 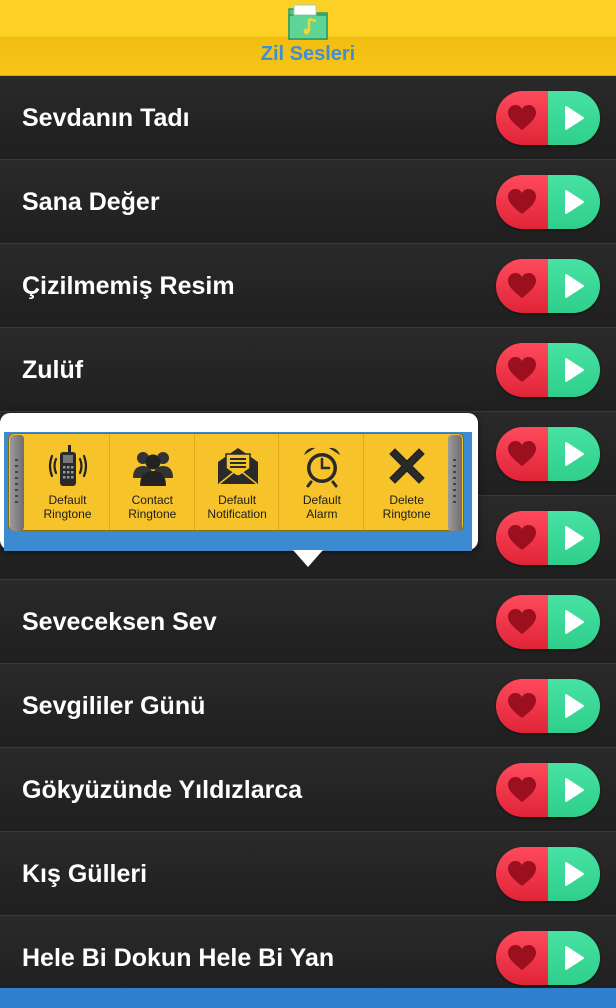 I want to click on song-title: Zulüf, so click(x=53, y=370).